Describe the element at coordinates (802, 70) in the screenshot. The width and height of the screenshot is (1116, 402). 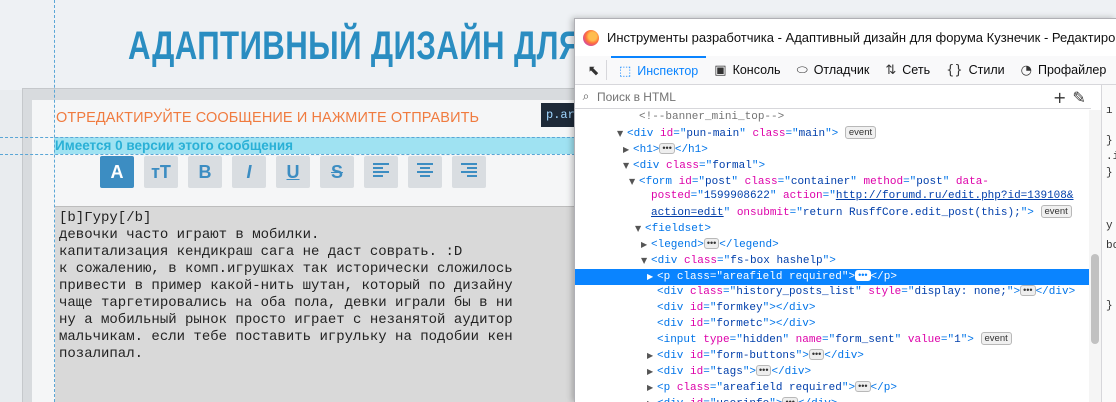
I see `debugger-icon: ⬭` at that location.